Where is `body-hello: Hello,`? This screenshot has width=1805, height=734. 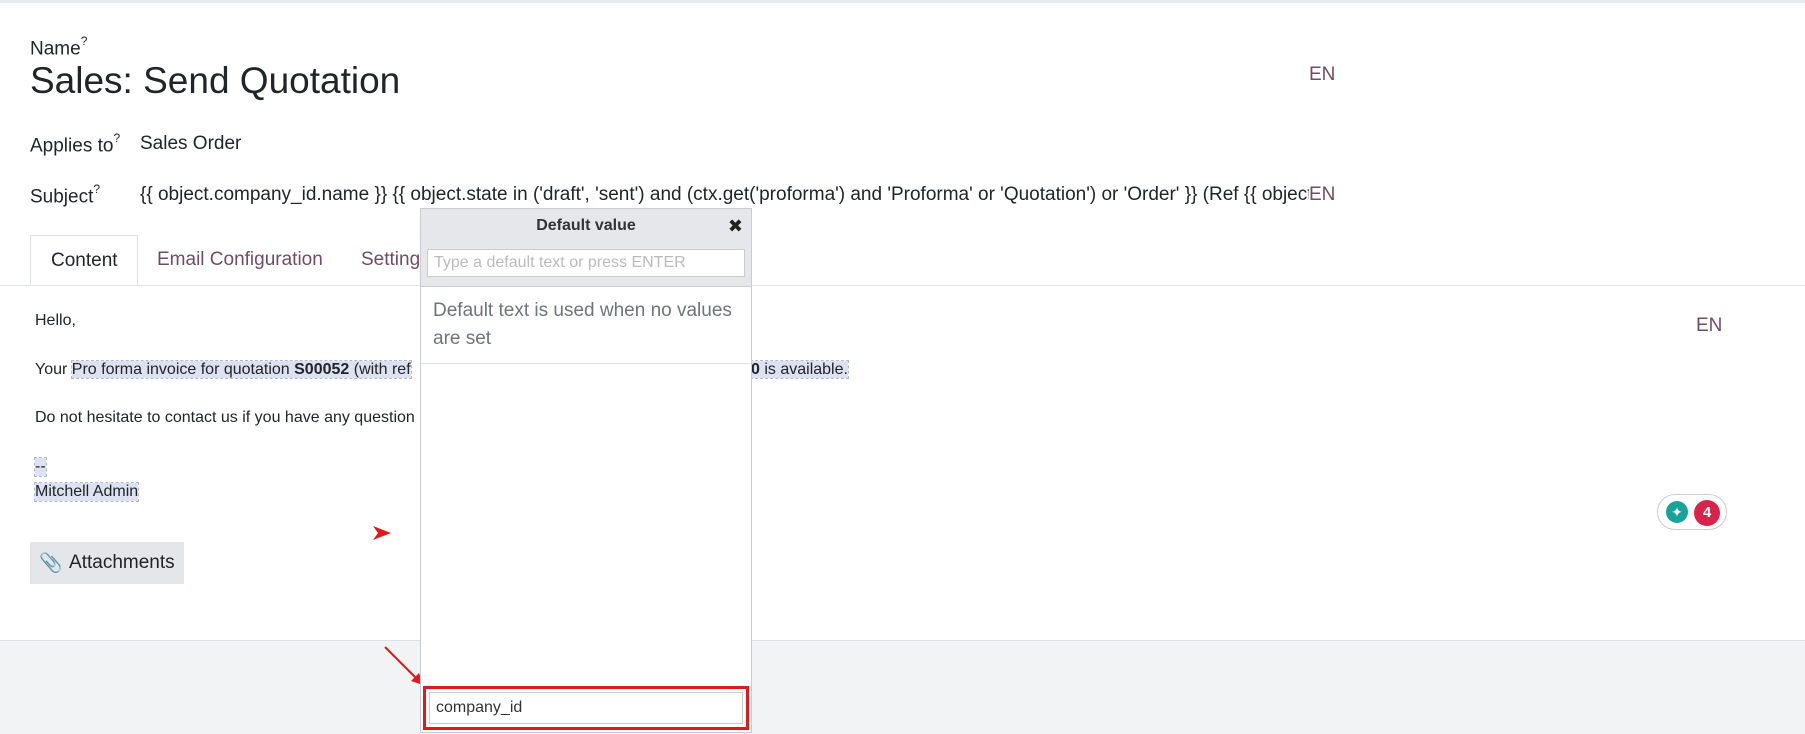
body-hello: Hello, is located at coordinates (55, 321).